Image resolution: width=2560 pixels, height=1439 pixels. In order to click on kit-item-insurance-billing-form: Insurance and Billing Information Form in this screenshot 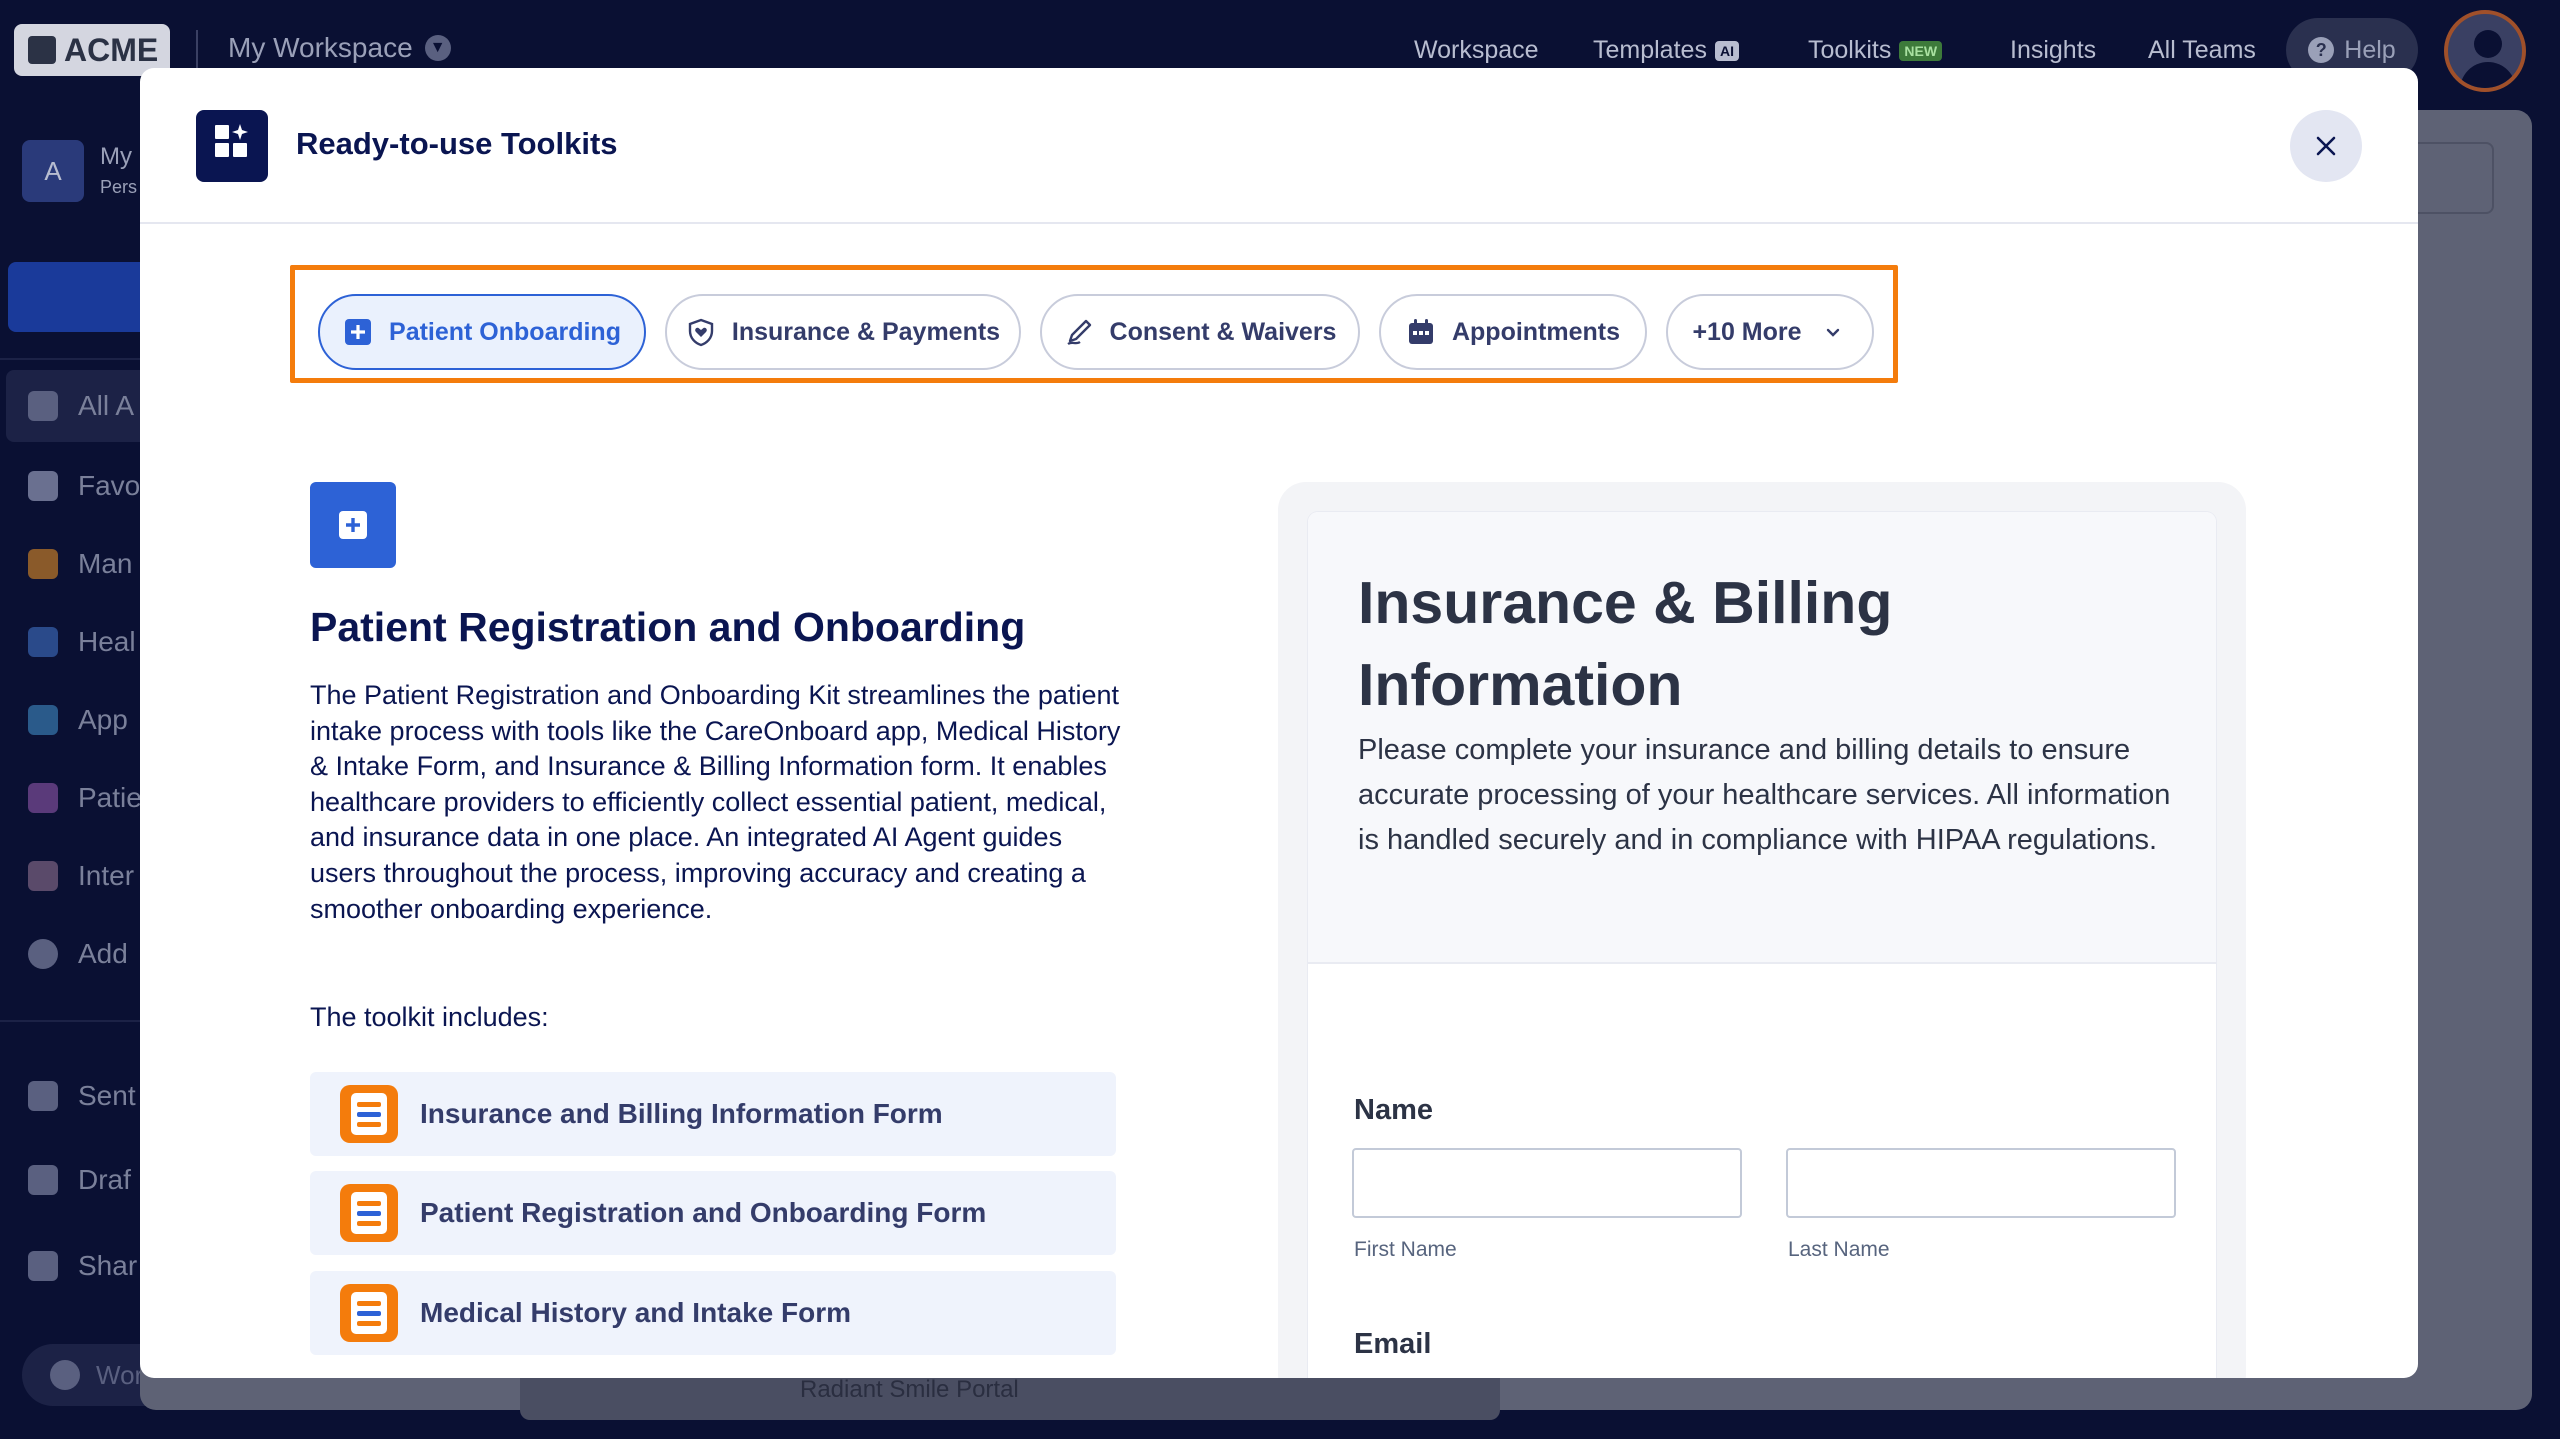, I will do `click(713, 1114)`.